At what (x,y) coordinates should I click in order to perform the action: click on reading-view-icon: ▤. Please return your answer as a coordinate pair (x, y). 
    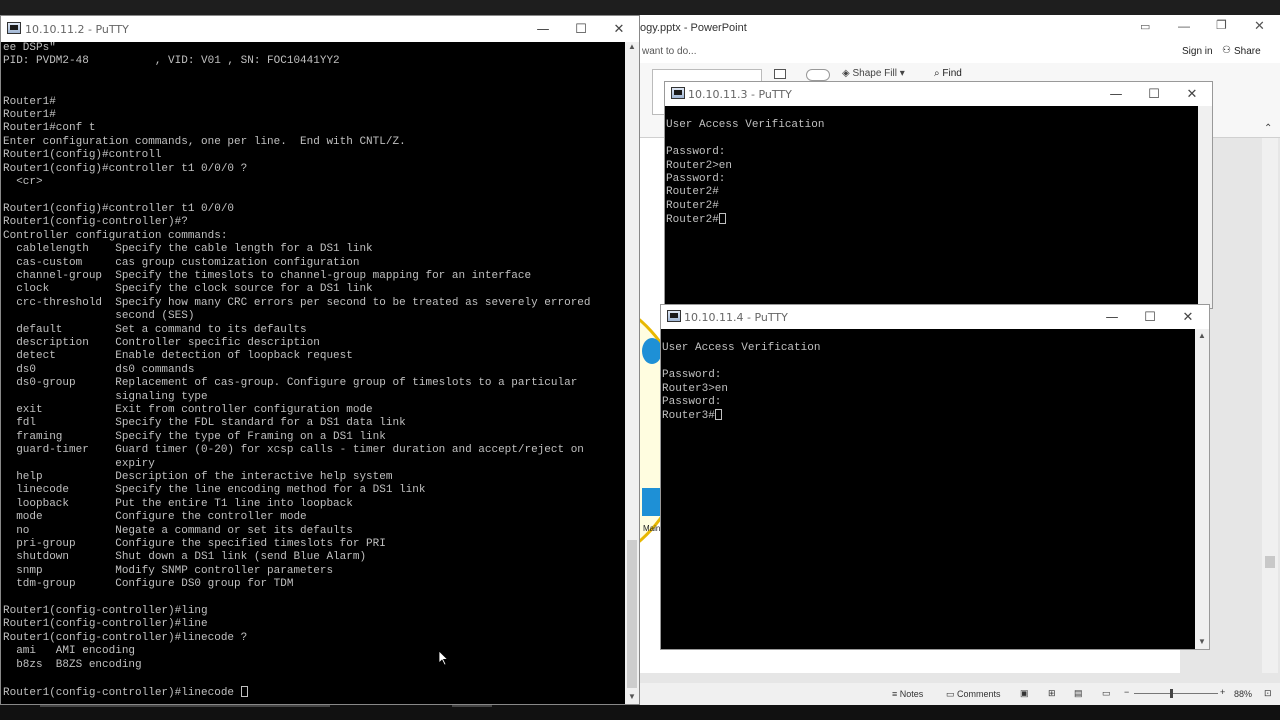
    Looking at the image, I should click on (1078, 693).